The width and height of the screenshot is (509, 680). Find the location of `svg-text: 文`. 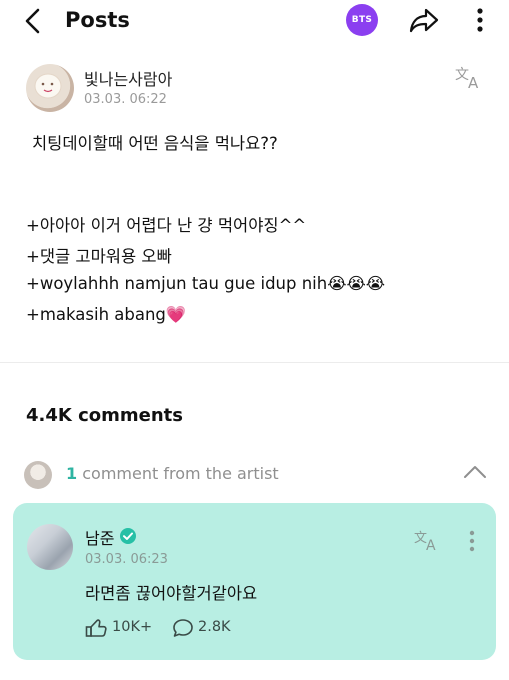

svg-text: 文 is located at coordinates (462, 75).